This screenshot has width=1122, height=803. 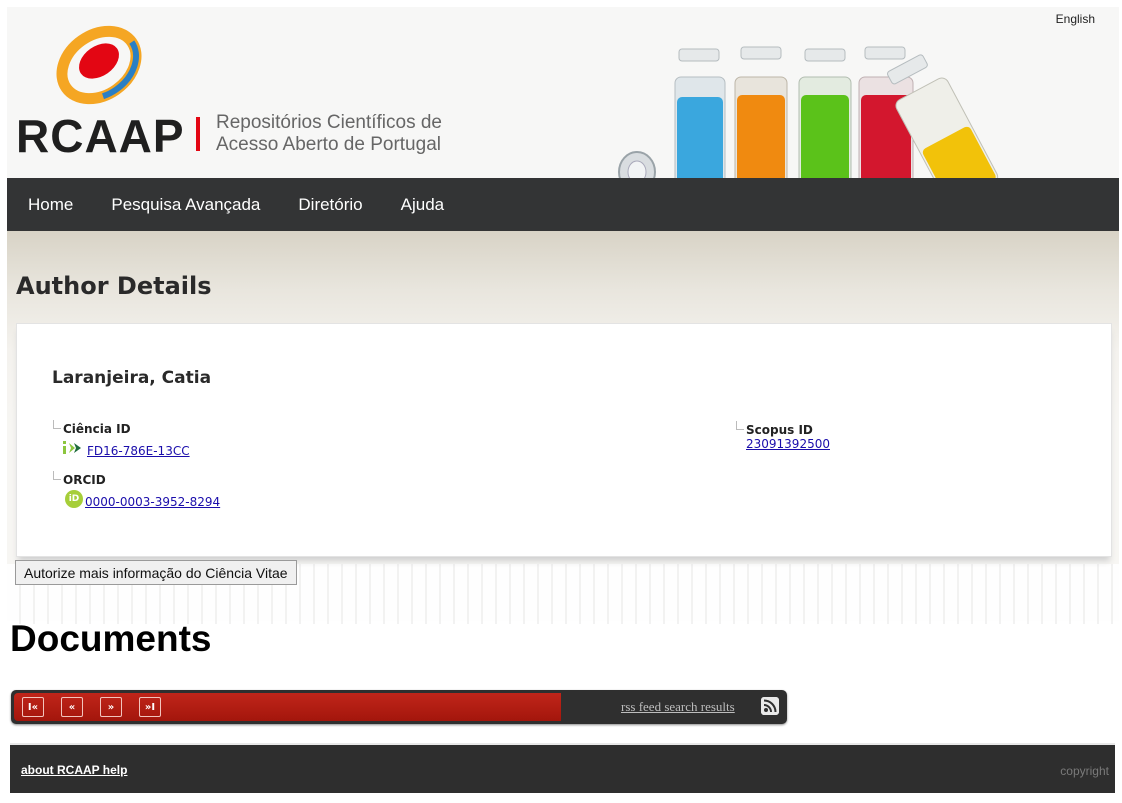 What do you see at coordinates (132, 378) in the screenshot?
I see `author-name: Laranjeira, Catia` at bounding box center [132, 378].